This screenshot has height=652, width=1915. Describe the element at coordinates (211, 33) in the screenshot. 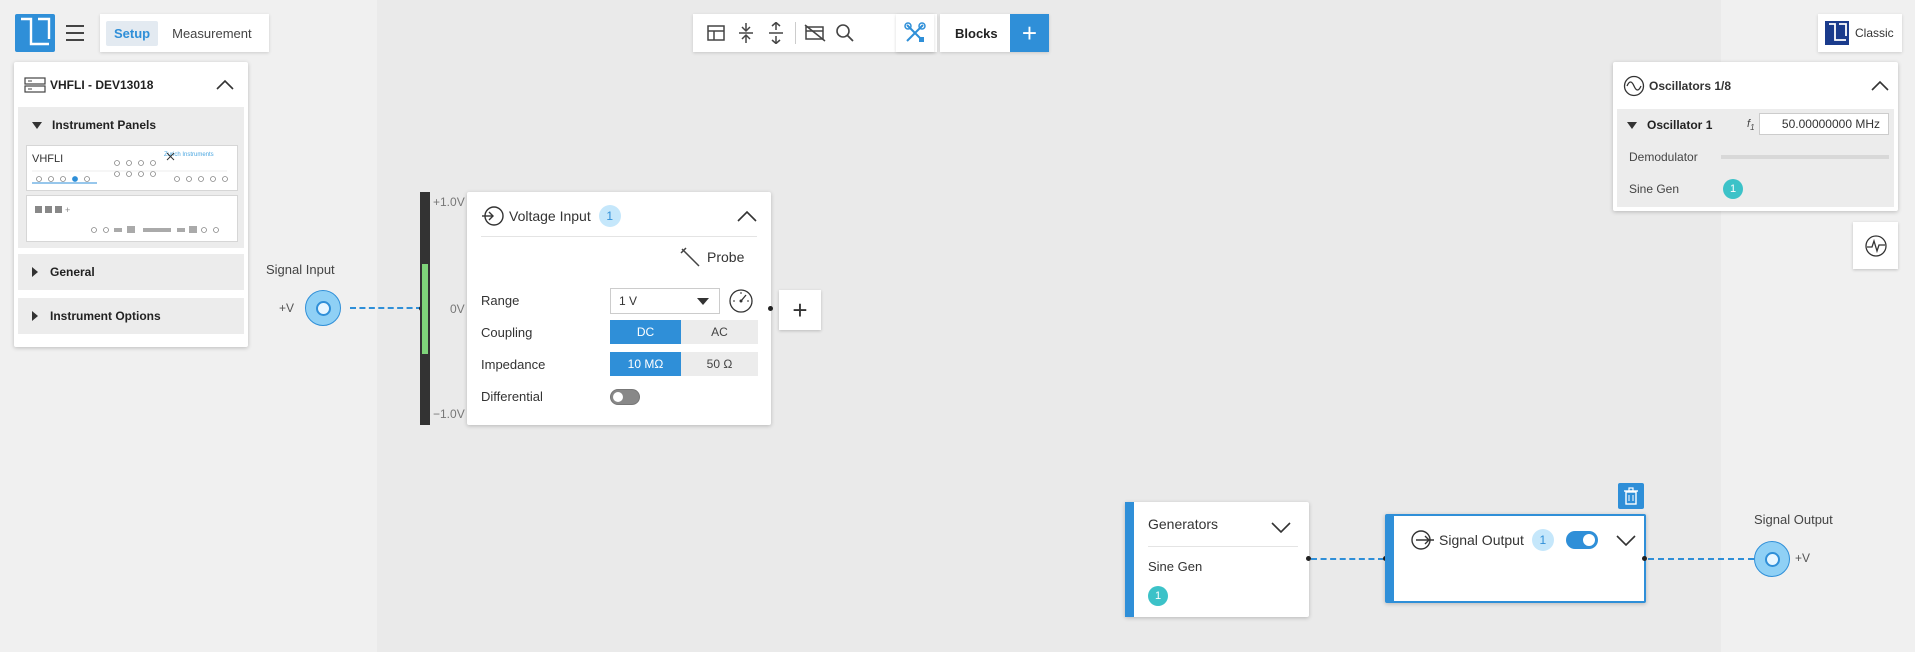

I see `tab-measurement: Measurement` at that location.